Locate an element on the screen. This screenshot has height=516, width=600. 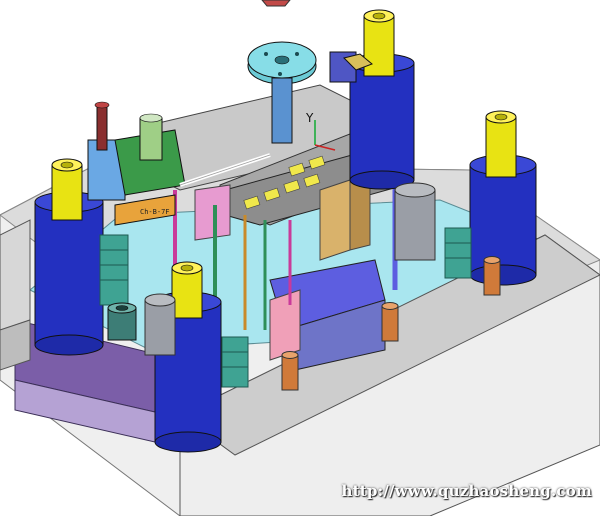
top-red-handle is located at coordinates (276, 3).